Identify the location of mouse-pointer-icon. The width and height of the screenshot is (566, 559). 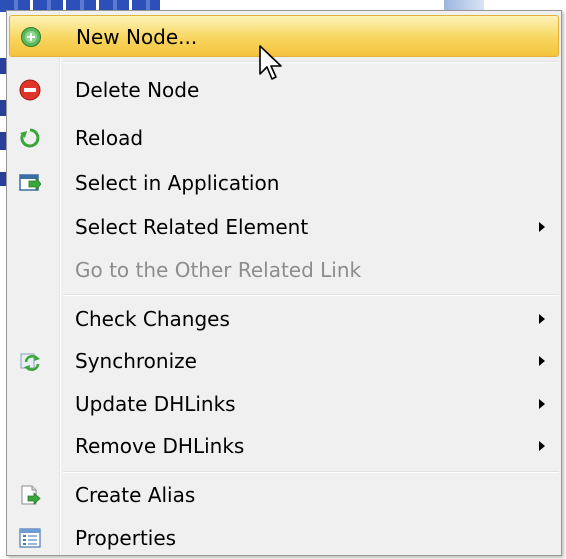
(270, 62).